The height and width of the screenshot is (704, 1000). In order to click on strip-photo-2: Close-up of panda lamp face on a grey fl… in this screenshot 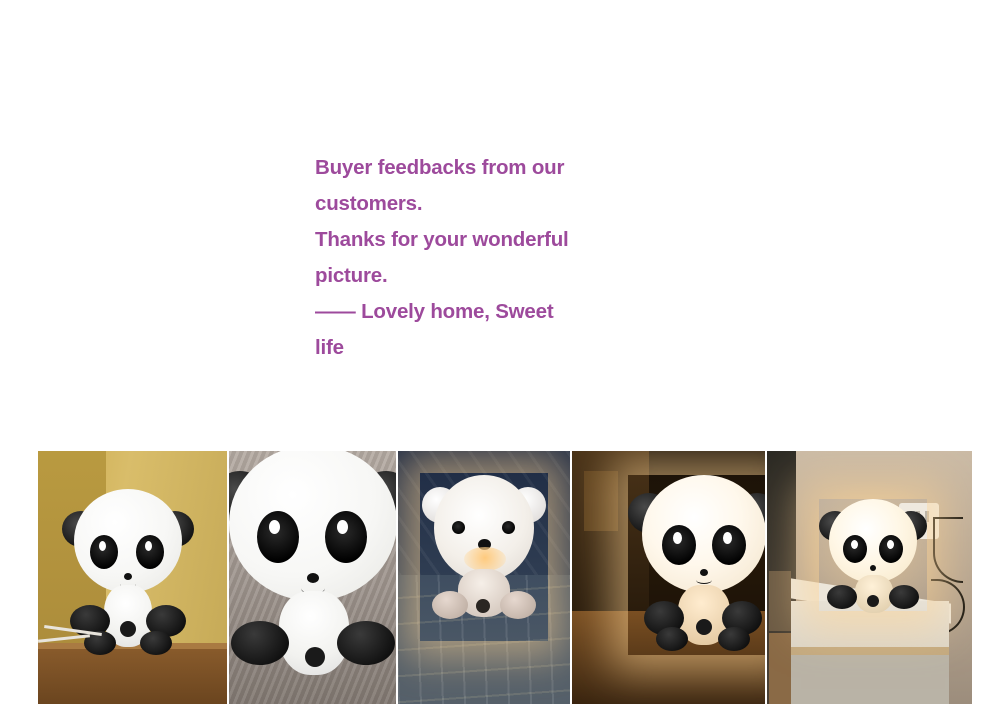, I will do `click(312, 577)`.